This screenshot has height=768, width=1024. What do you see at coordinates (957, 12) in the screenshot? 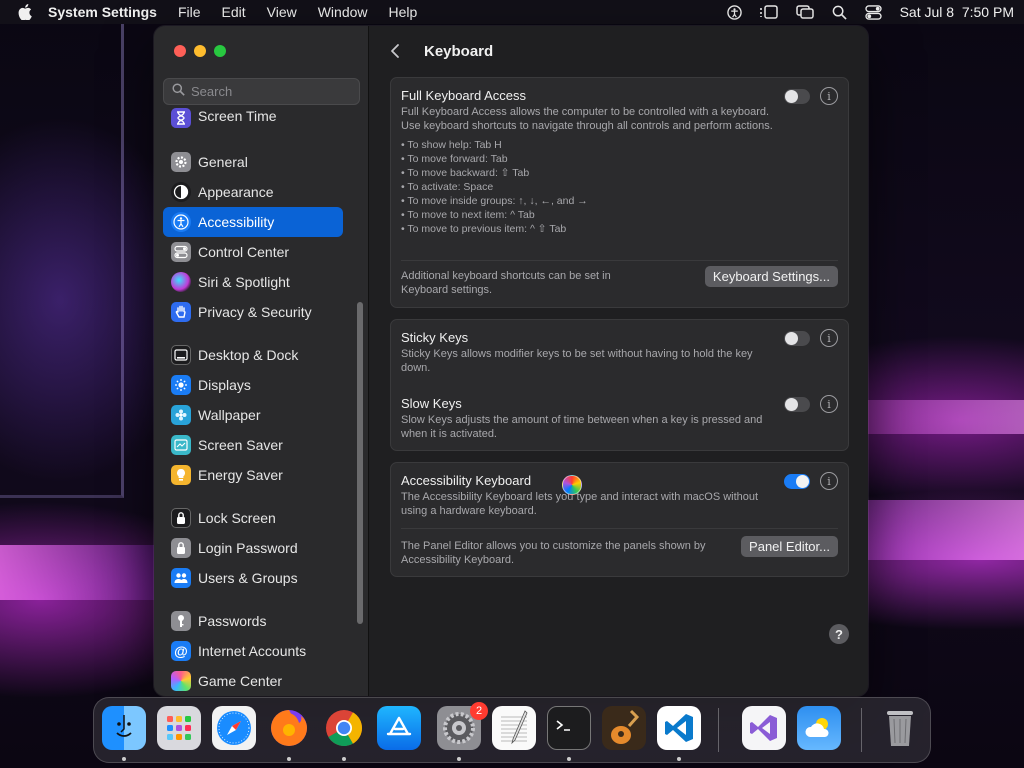
I see `menu-clock: Sat Jul 8 7:50 PM` at bounding box center [957, 12].